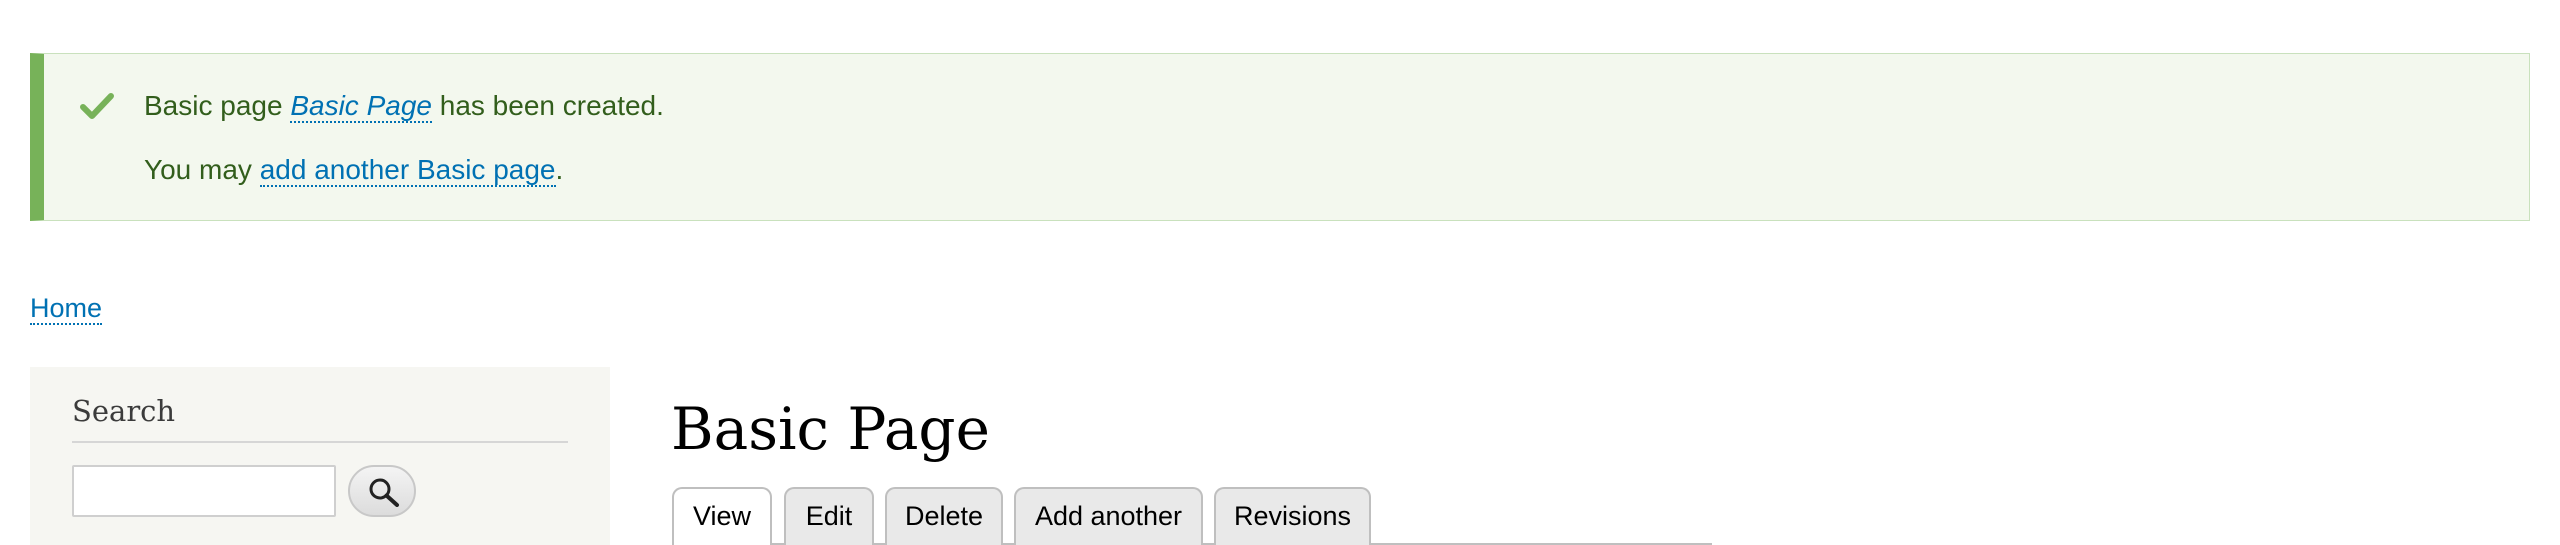 This screenshot has height=545, width=2560. I want to click on created-page-link: Basic Page, so click(361, 106).